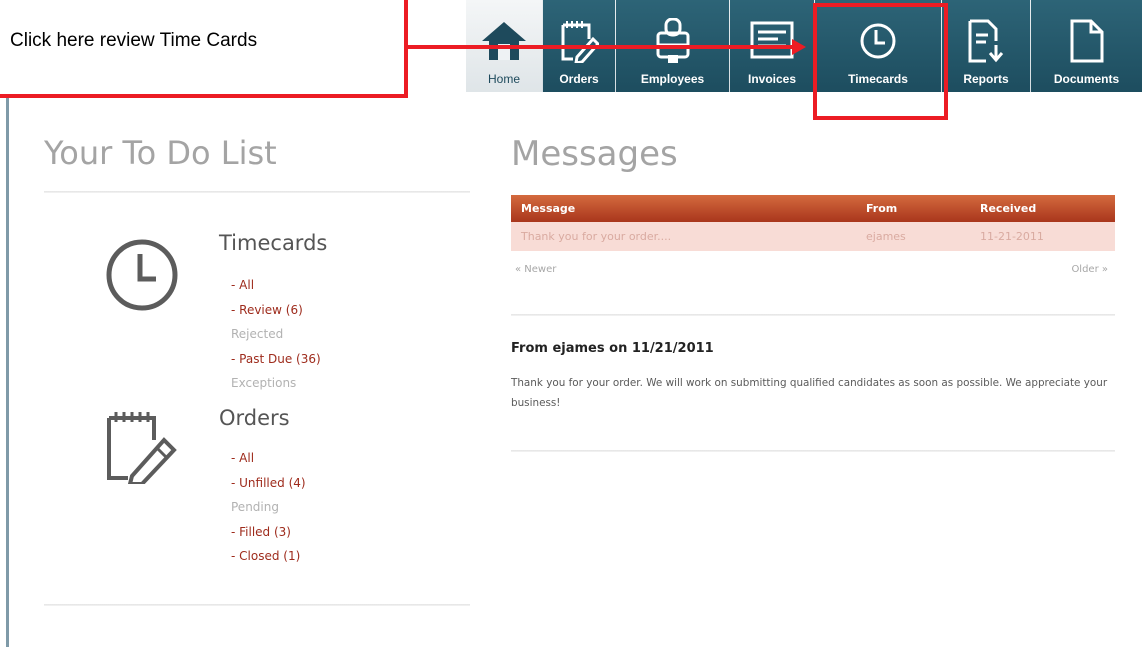  I want to click on from-cell: ejames, so click(913, 236).